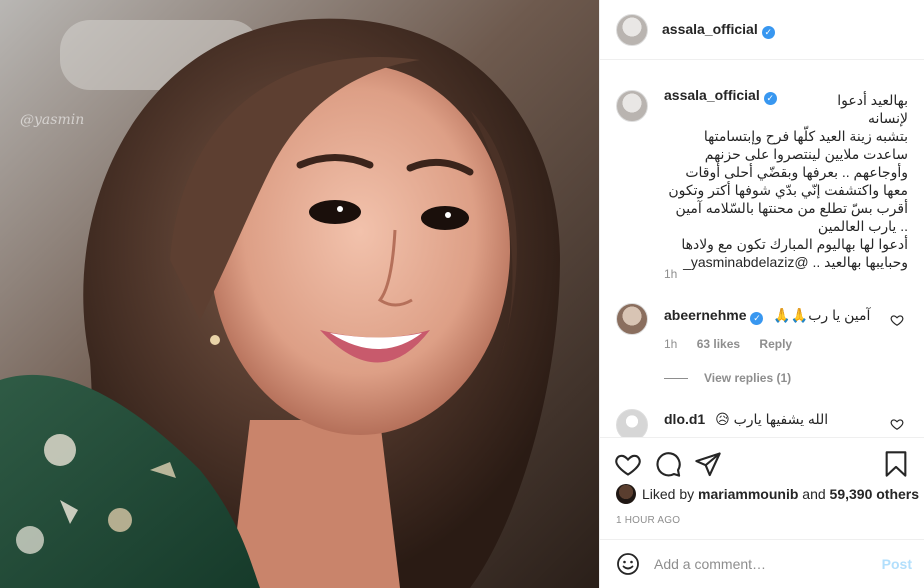 Image resolution: width=924 pixels, height=588 pixels. What do you see at coordinates (708, 464) in the screenshot?
I see `share-icon` at bounding box center [708, 464].